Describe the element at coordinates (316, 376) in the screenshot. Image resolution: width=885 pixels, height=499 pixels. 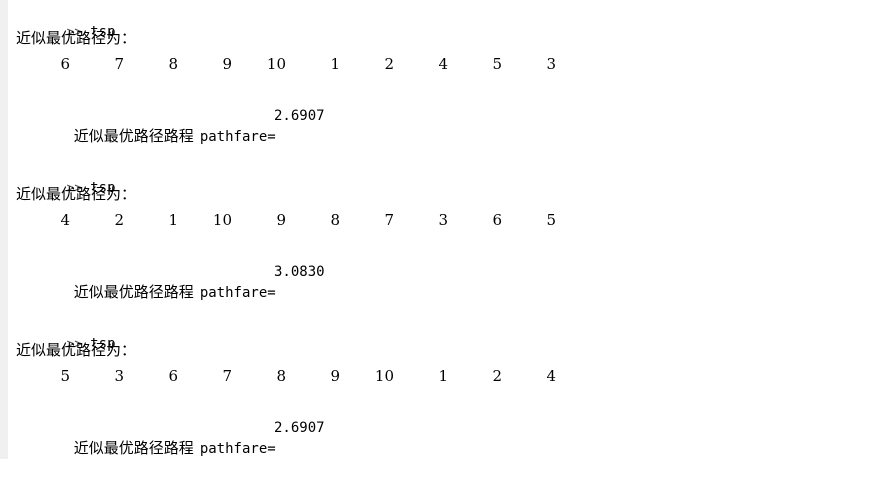
I see `path-row: 5 3 6 7 8 9 10 1 2 4` at that location.